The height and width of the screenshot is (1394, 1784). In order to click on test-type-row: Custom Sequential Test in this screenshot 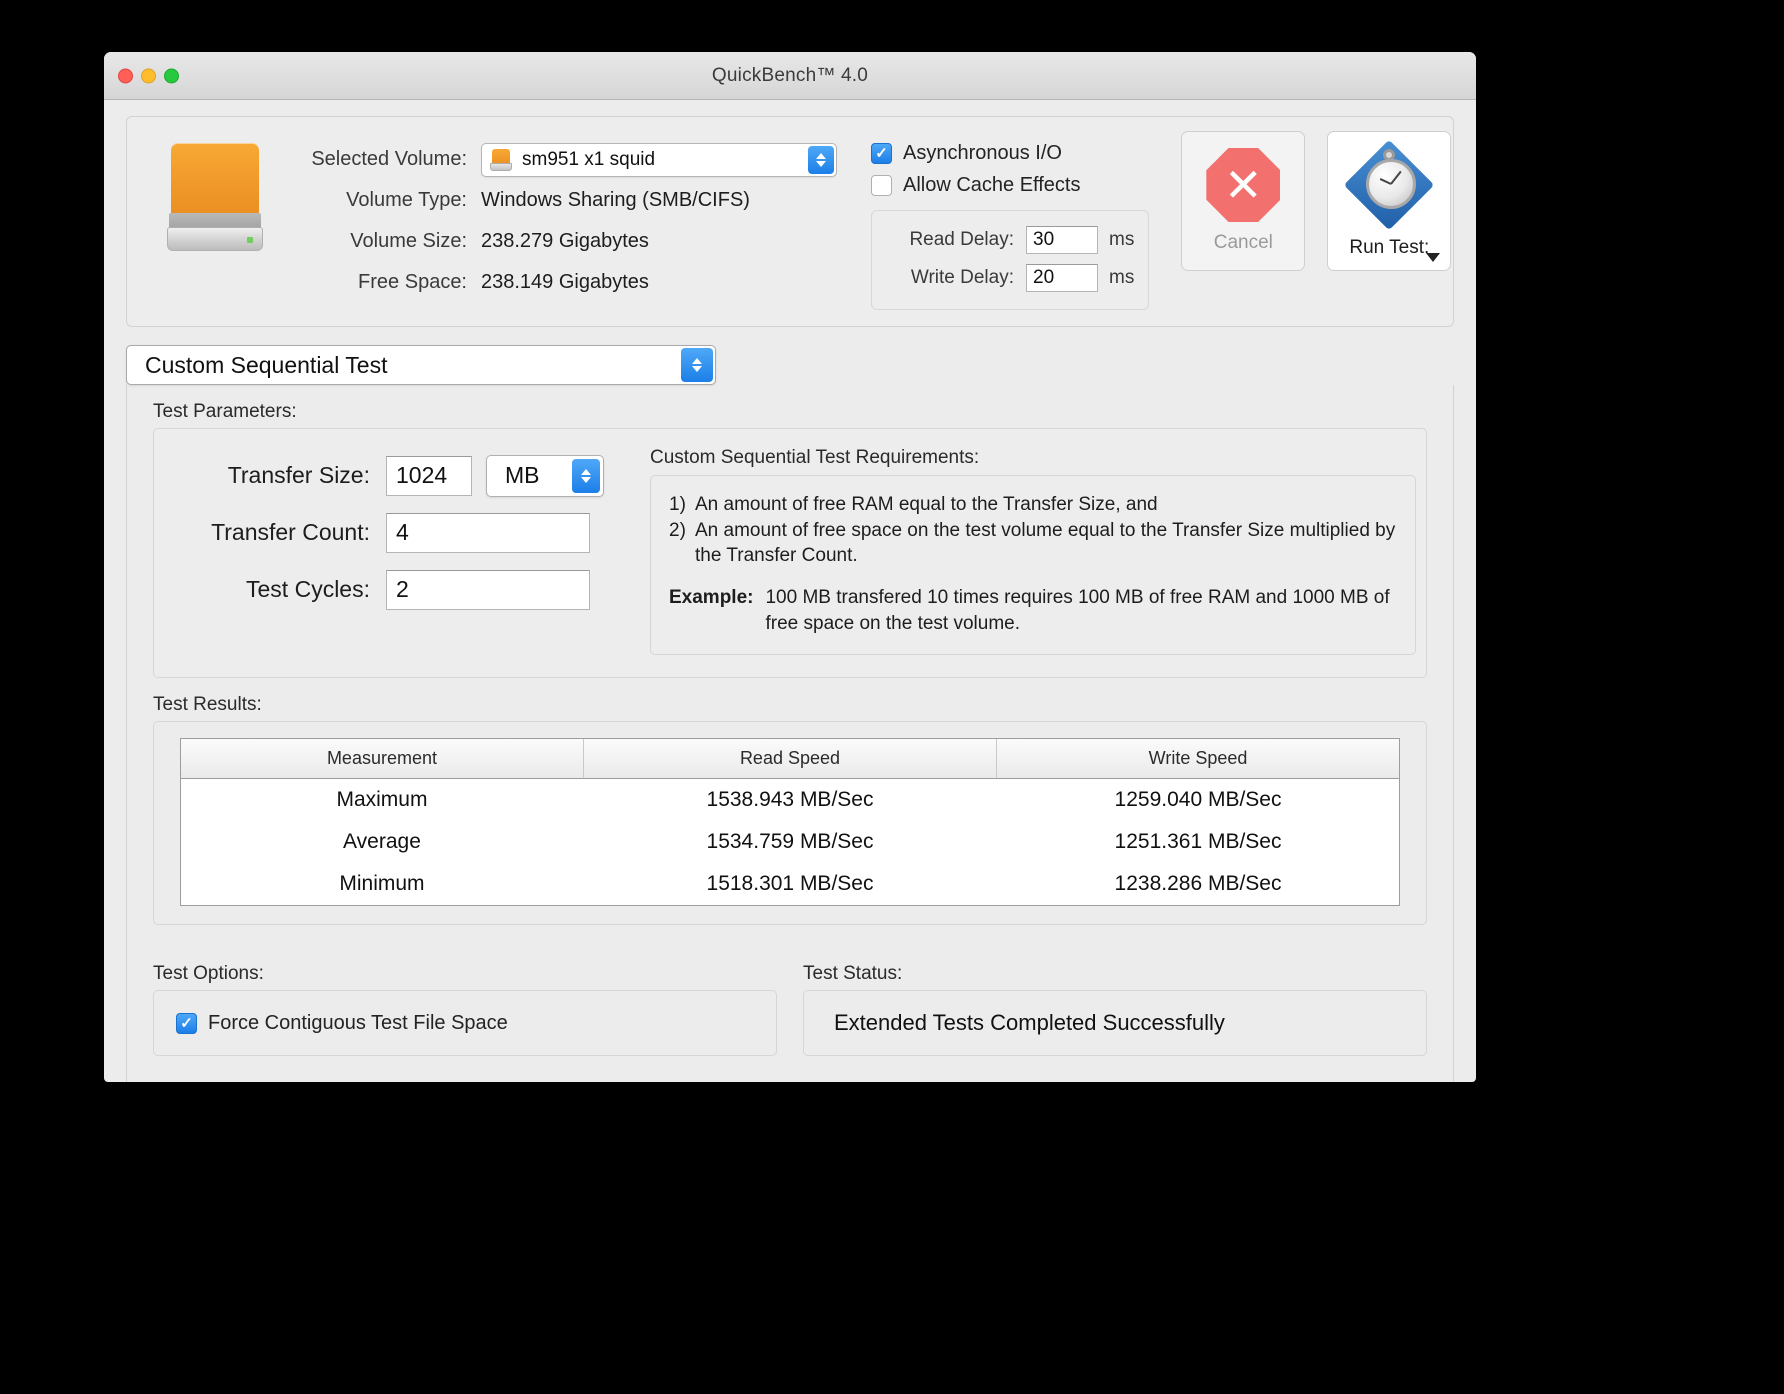, I will do `click(790, 365)`.